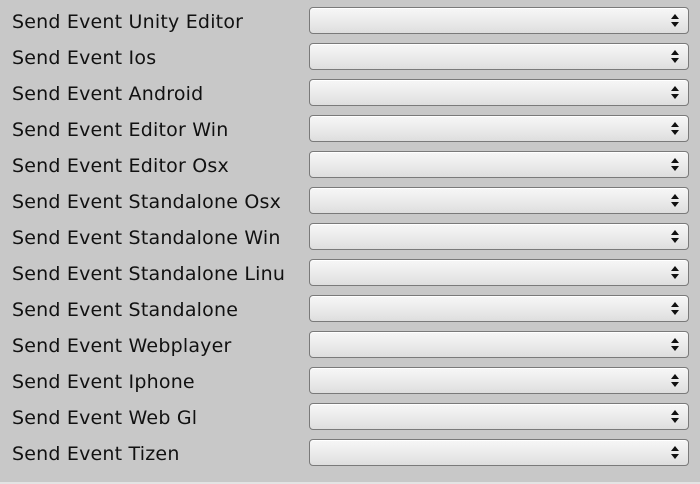  Describe the element at coordinates (128, 22) in the screenshot. I see `row-label: Send Event Unity Editor` at that location.